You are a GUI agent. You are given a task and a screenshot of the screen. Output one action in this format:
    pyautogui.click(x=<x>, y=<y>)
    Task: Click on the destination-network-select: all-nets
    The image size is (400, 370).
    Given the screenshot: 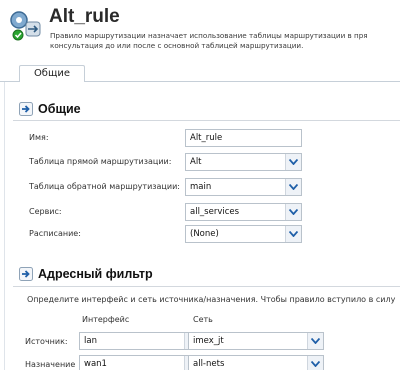 What is the action you would take?
    pyautogui.click(x=256, y=362)
    